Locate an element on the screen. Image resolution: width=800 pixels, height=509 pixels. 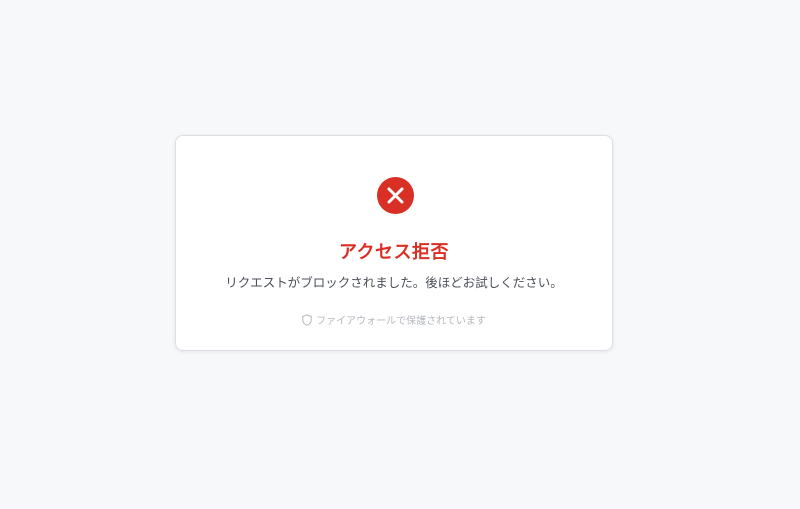
error-x-circle-icon is located at coordinates (395, 195).